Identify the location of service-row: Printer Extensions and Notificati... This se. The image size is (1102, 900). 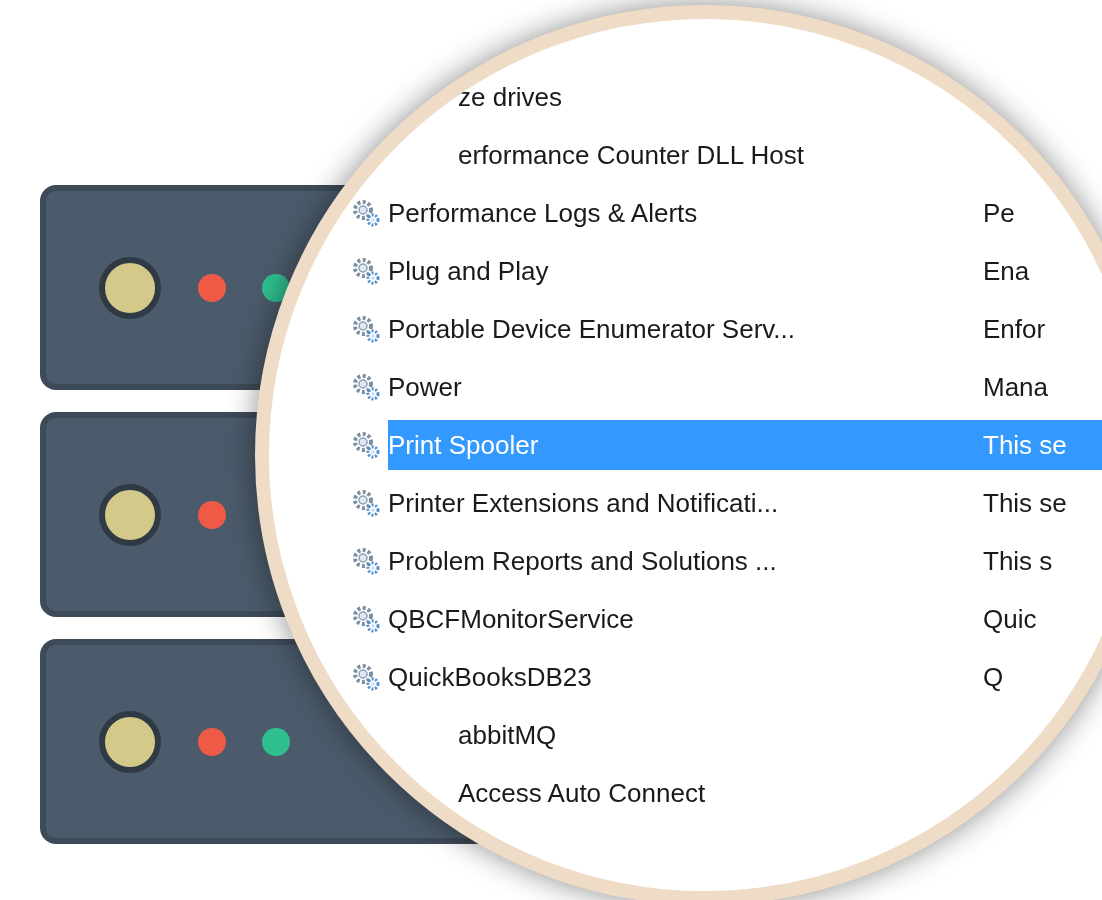
(745, 503).